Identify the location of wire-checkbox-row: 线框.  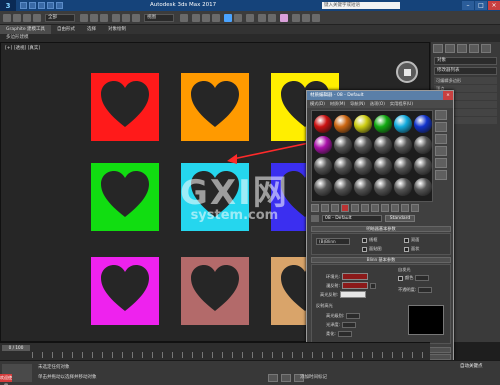
(369, 240).